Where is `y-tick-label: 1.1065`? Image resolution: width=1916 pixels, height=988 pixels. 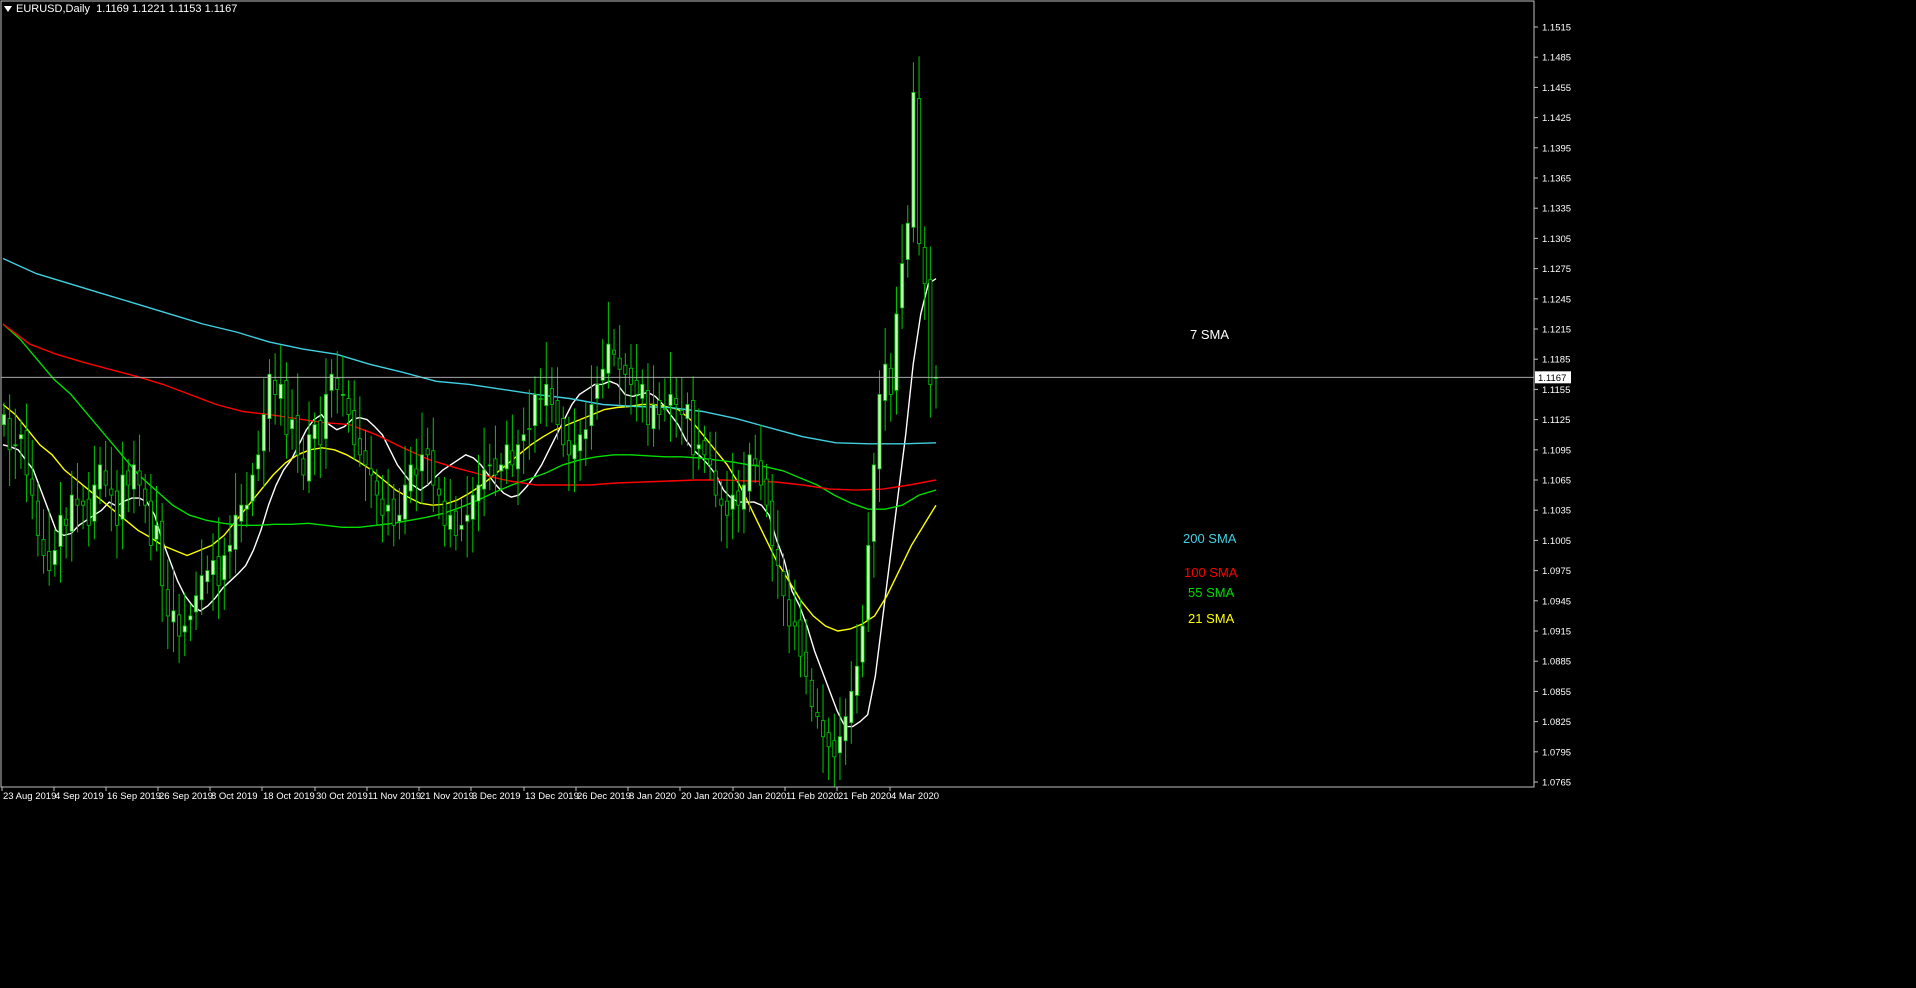 y-tick-label: 1.1065 is located at coordinates (1556, 481).